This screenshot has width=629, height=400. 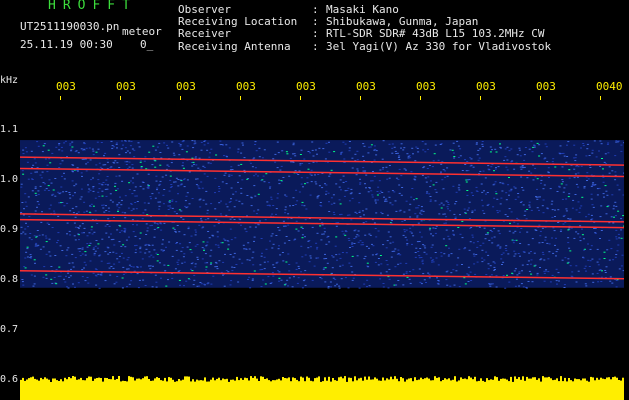 I want to click on freq-tick-label: 0.6, so click(x=9, y=379).